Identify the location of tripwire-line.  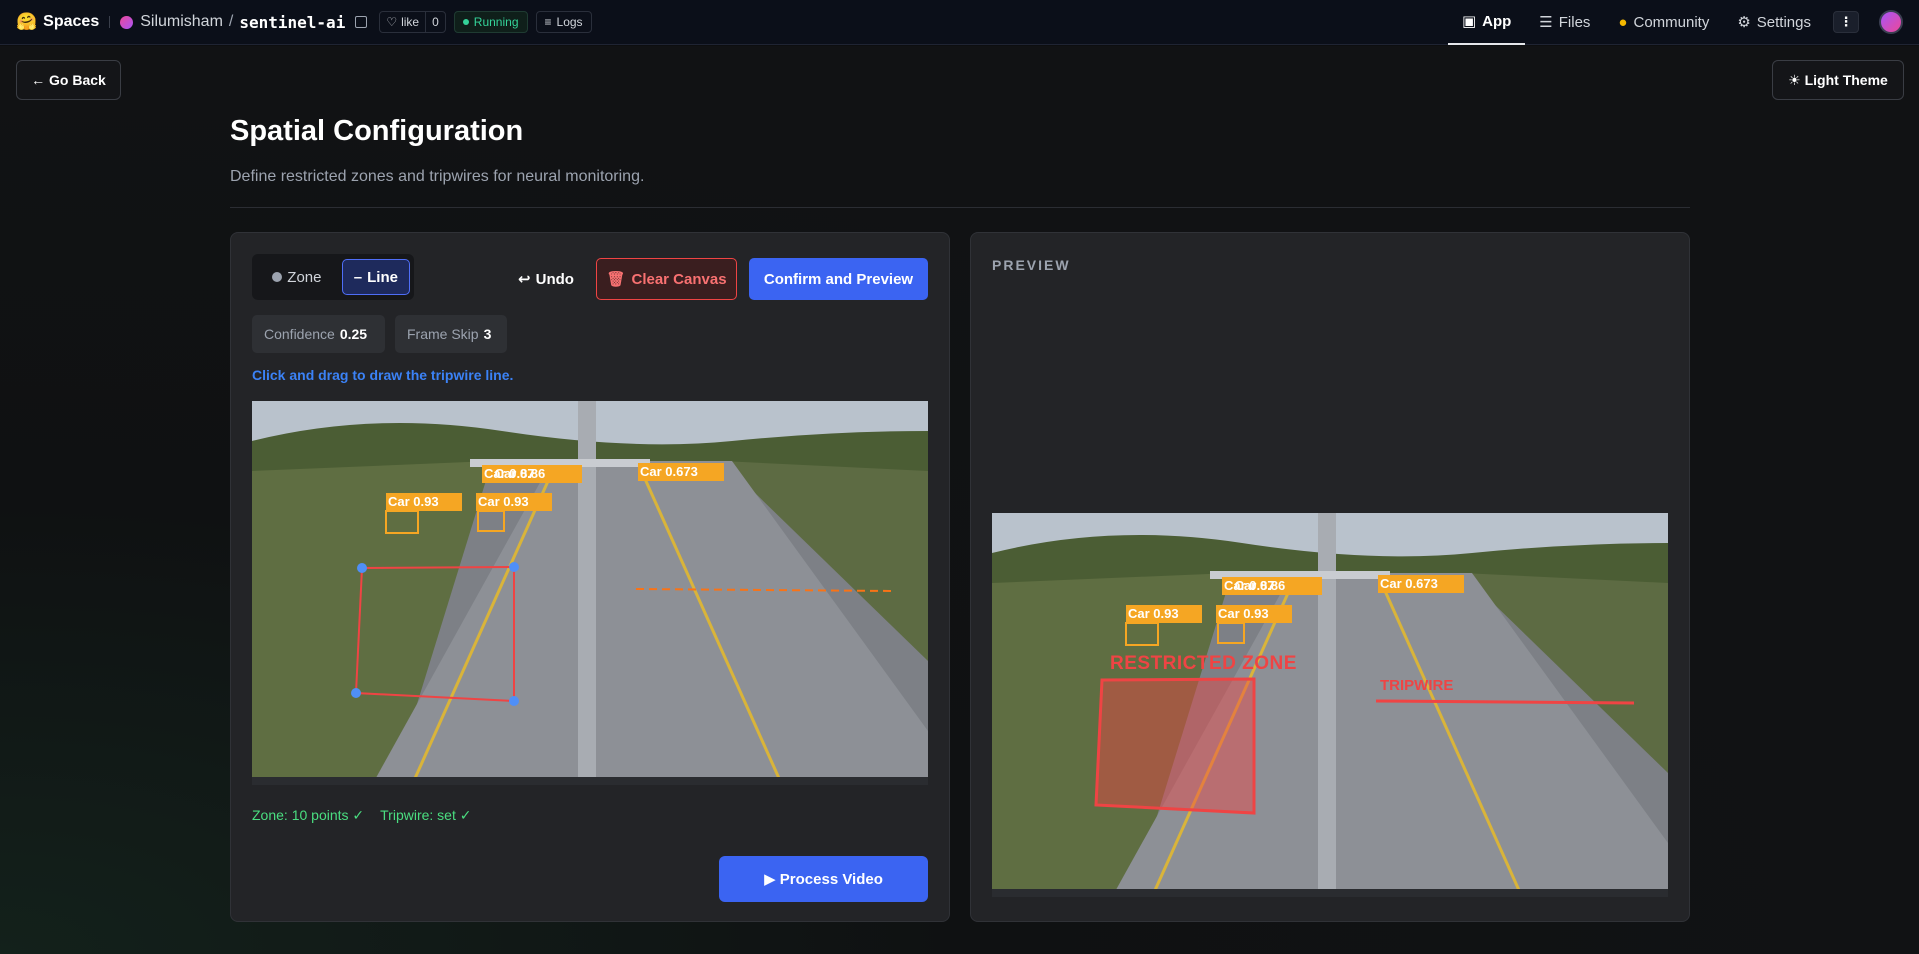
(765, 590).